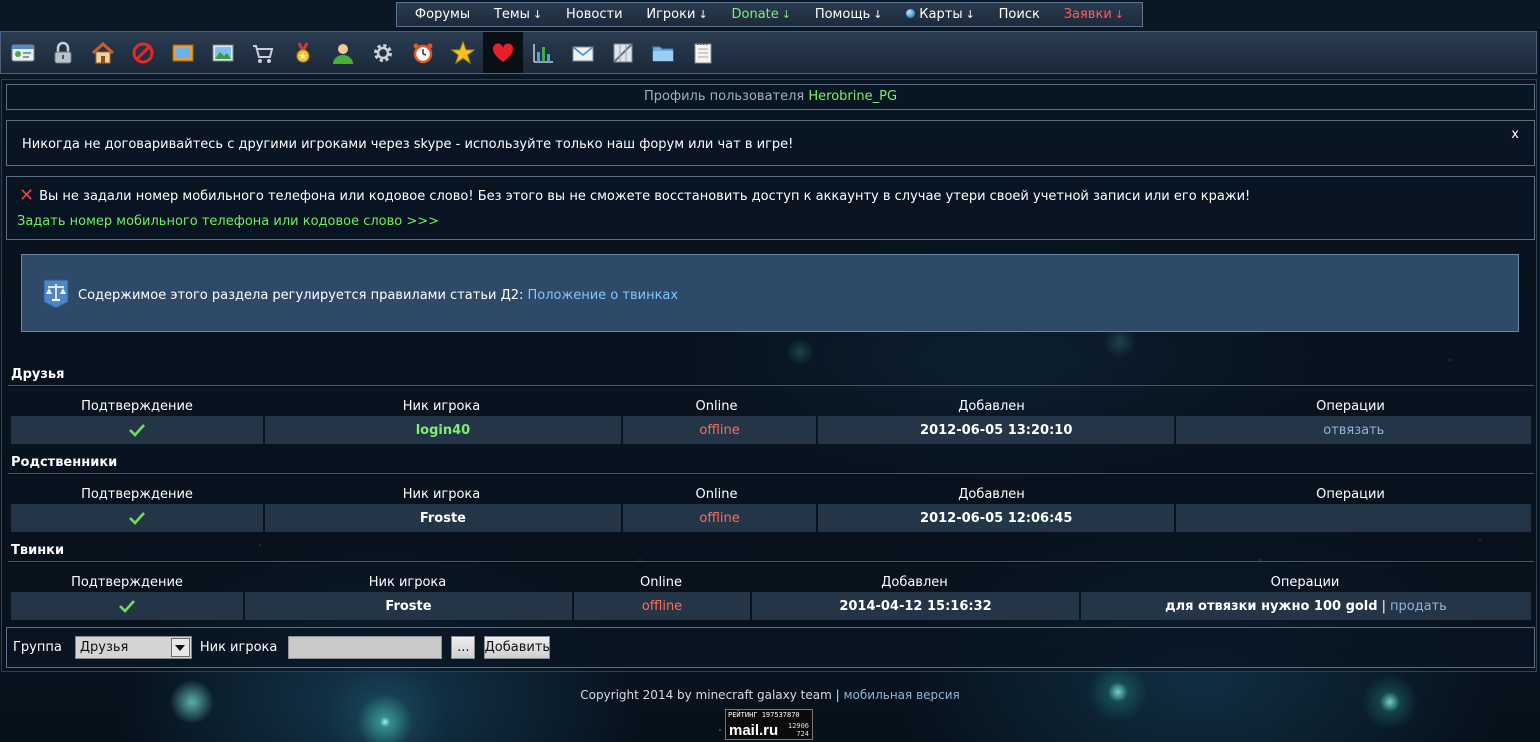  What do you see at coordinates (56, 294) in the screenshot?
I see `scales-icon` at bounding box center [56, 294].